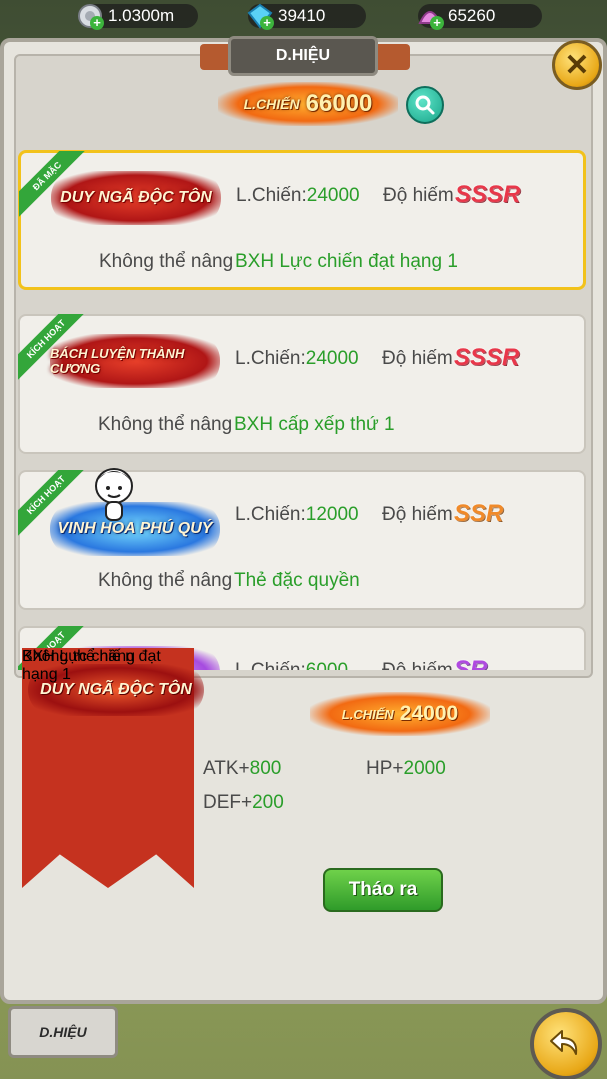  I want to click on add-diamond-icon: +, so click(267, 23).